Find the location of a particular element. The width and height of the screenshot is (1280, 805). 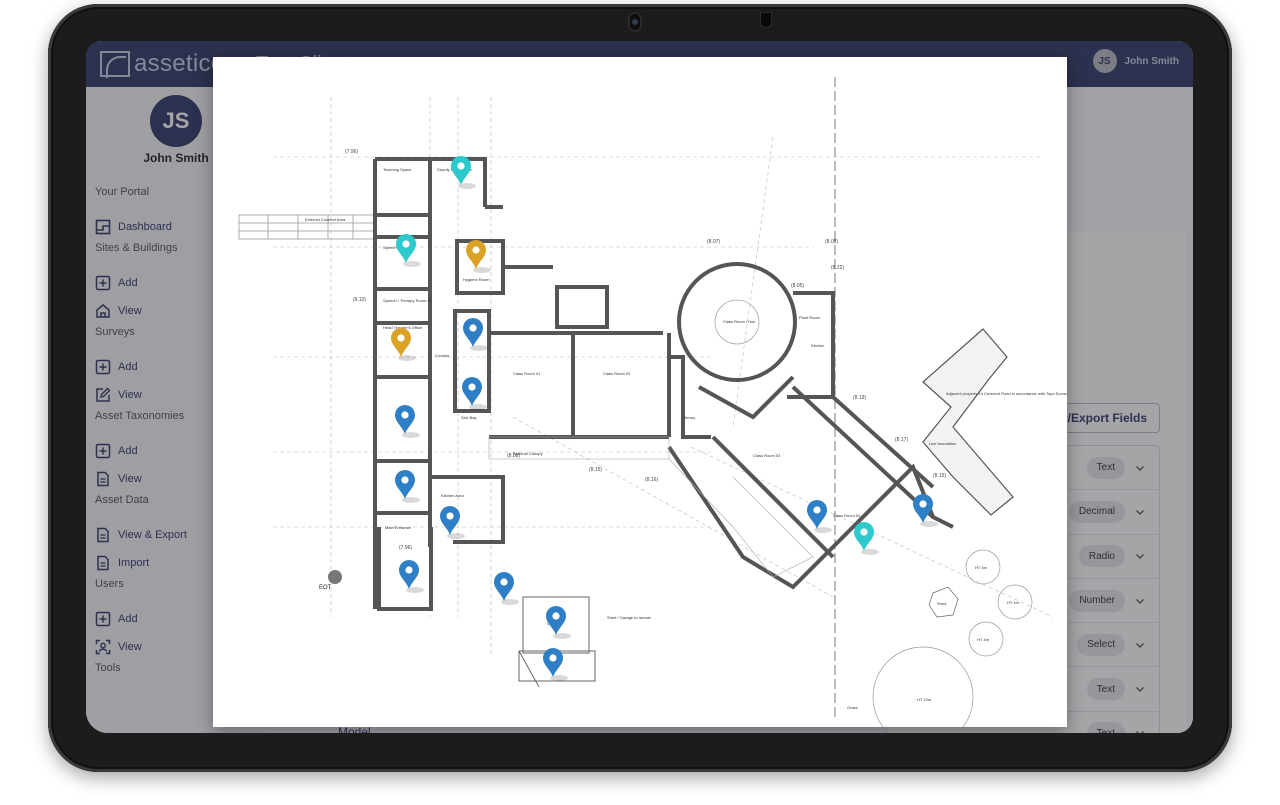

label: External Covered Area is located at coordinates (325, 219).